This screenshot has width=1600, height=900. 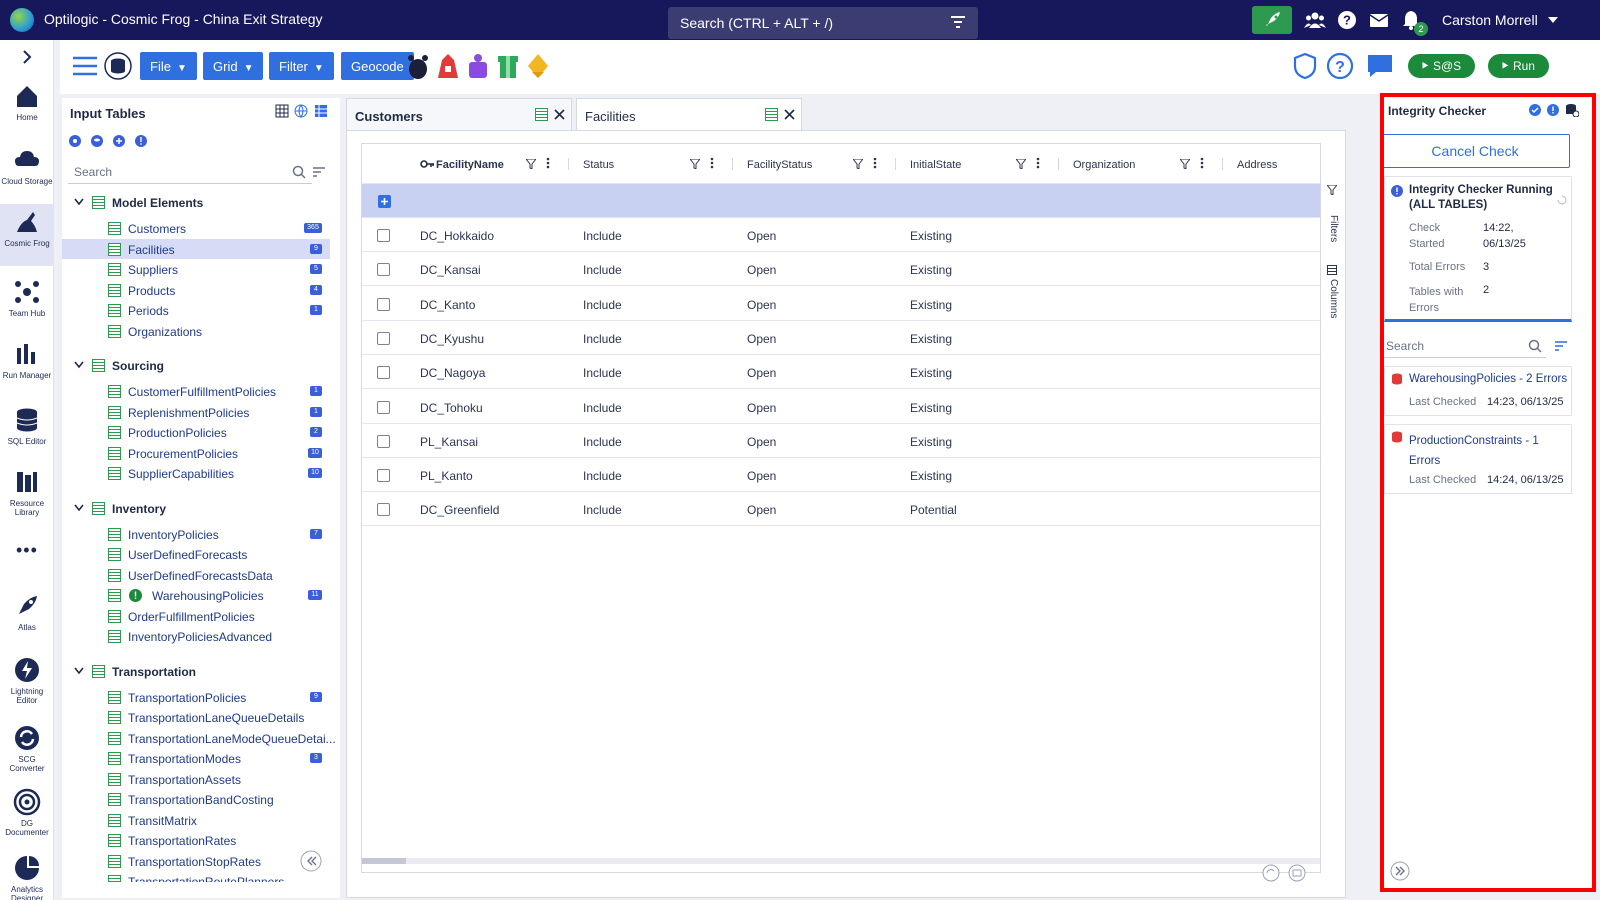 What do you see at coordinates (190, 172) in the screenshot?
I see `table-search-input: Search` at bounding box center [190, 172].